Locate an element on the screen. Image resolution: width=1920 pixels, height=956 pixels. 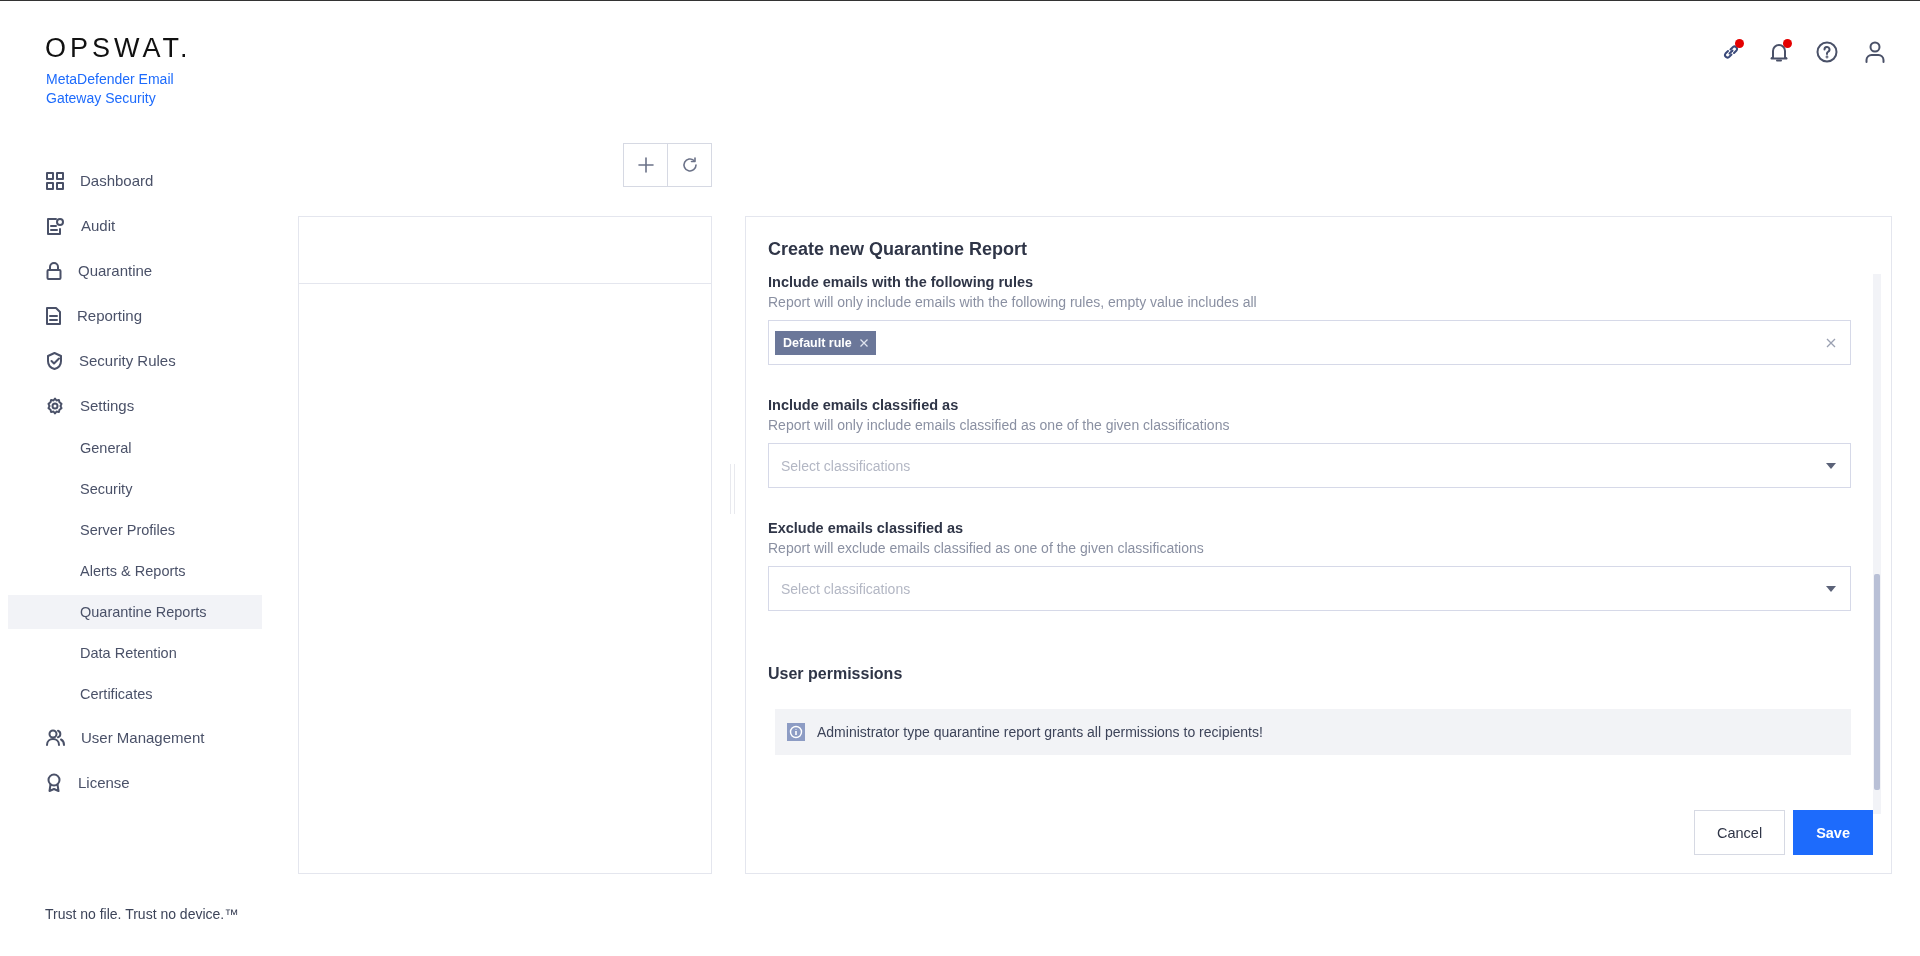
section-title: User permissions is located at coordinates (836, 674).